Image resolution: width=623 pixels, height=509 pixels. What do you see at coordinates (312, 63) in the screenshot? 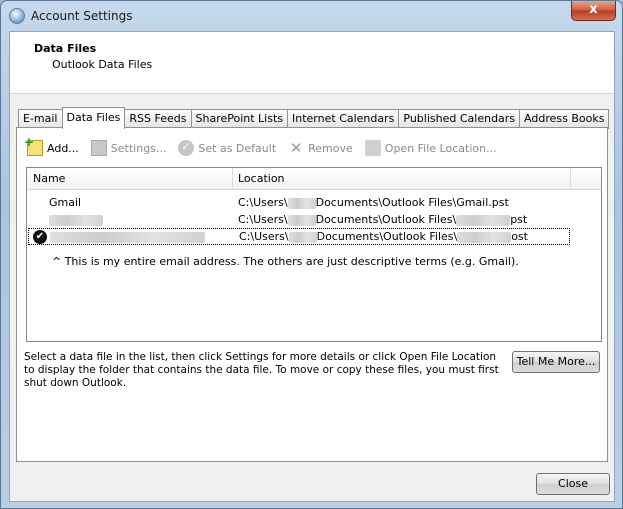
I see `dialog-header: Data Files Outlook Data Files` at bounding box center [312, 63].